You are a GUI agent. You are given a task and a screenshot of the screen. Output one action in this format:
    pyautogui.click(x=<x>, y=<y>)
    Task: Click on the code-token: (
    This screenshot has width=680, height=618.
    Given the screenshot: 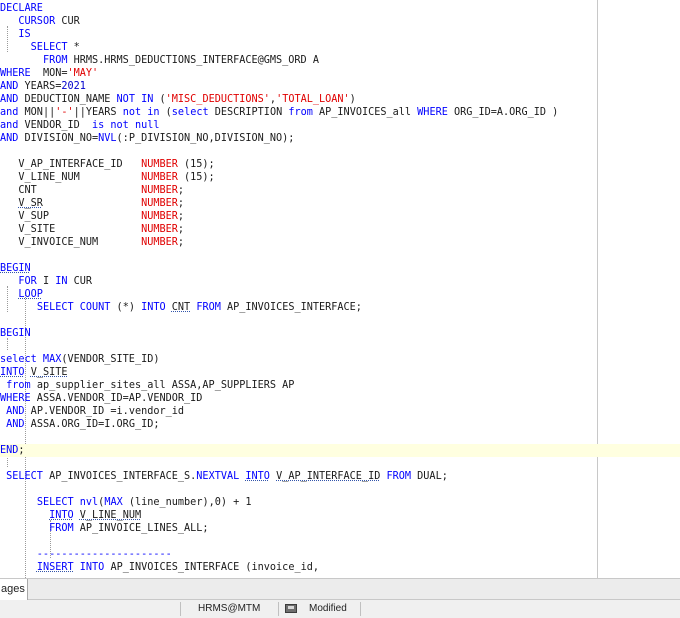 What is the action you would take?
    pyautogui.click(x=165, y=112)
    